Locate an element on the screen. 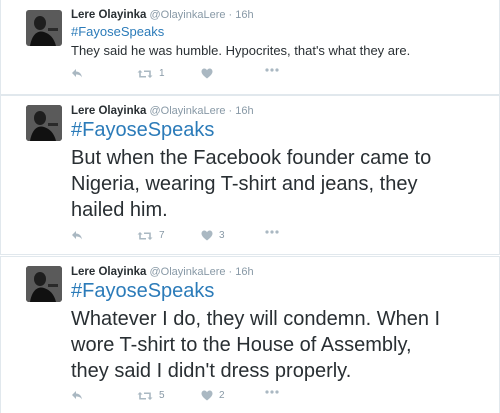  like-button: 3 is located at coordinates (213, 235).